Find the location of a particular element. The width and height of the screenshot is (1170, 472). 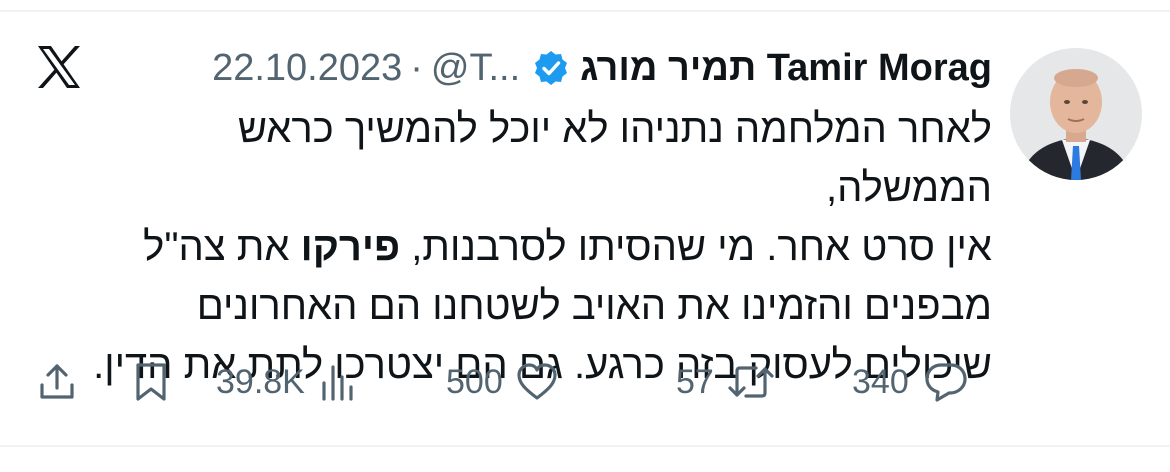

repost-icon is located at coordinates (751, 382).